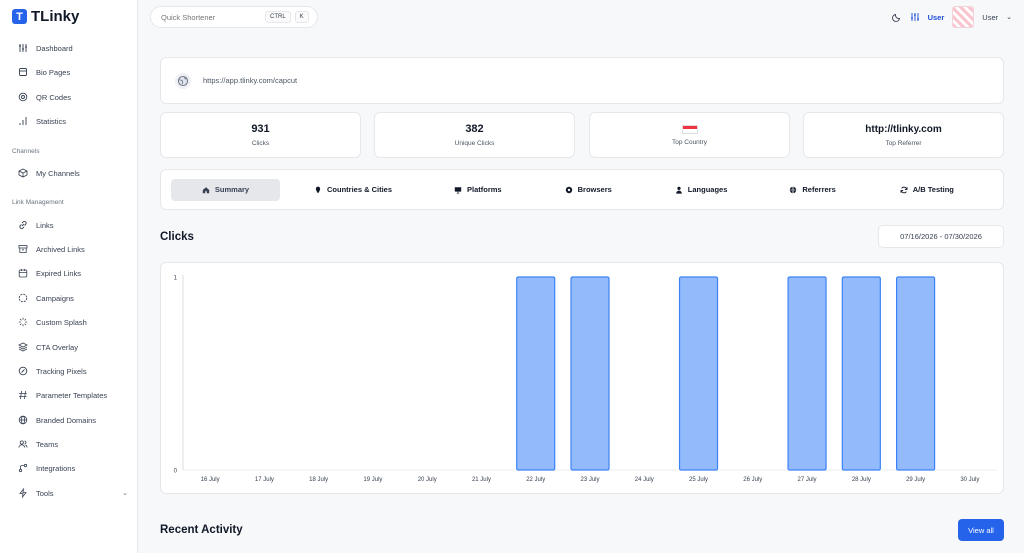  What do you see at coordinates (689, 142) in the screenshot?
I see `stat-country-label: Top Country` at bounding box center [689, 142].